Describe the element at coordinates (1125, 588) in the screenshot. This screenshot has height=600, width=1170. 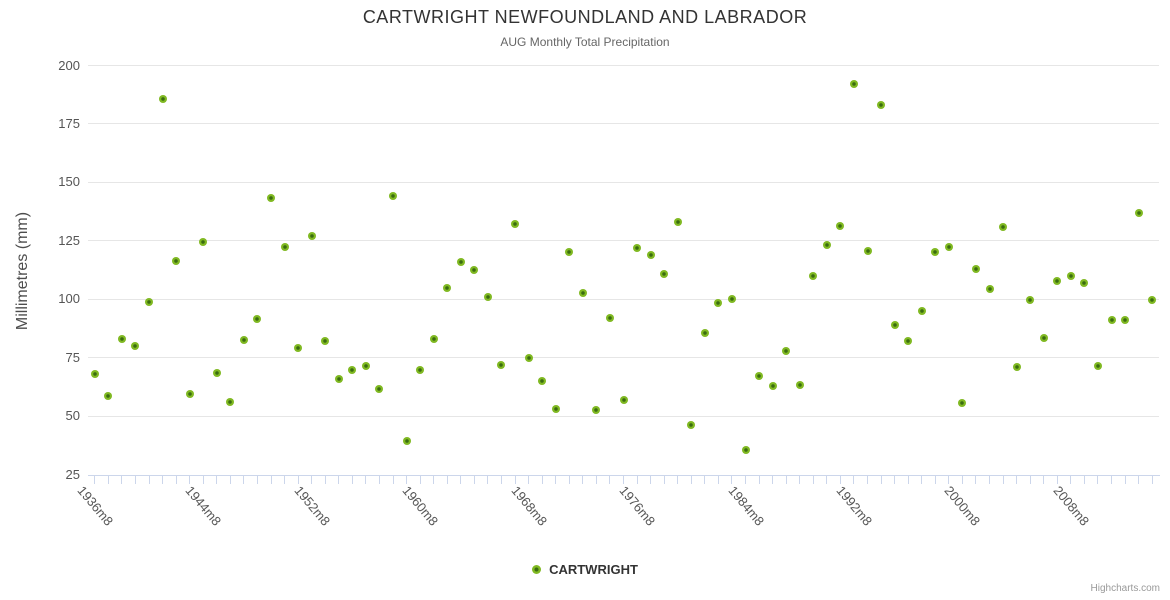
I see `credits-link: Highcharts.com` at that location.